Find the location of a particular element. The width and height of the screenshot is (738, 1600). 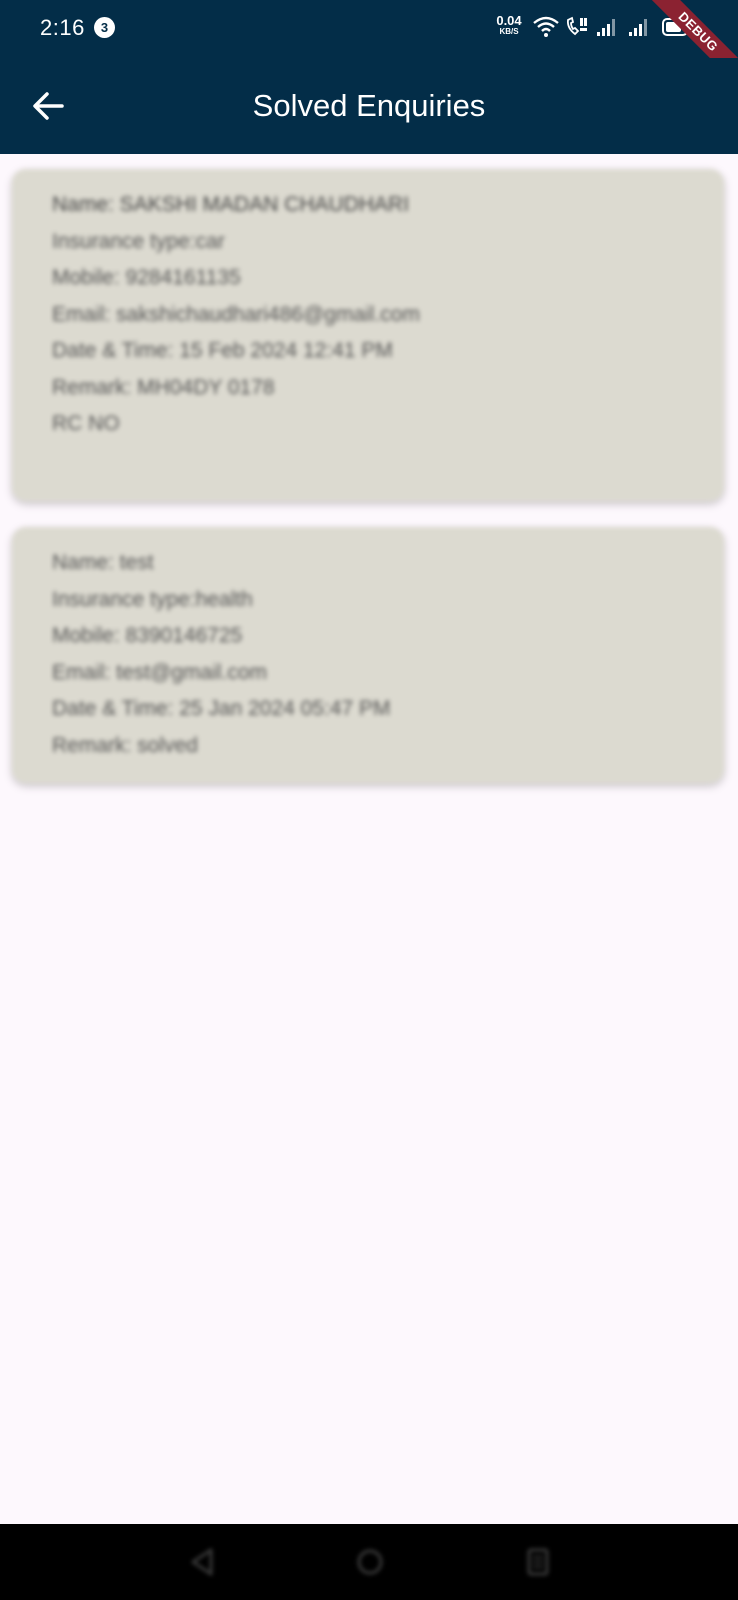

enquiry-date-time: Date & Time: 15 Feb 2024 12:41 PM is located at coordinates (222, 350).